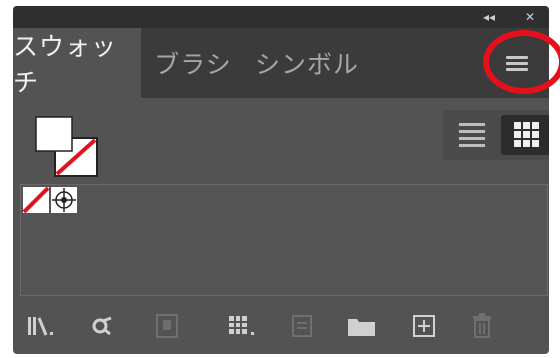 Image resolution: width=560 pixels, height=358 pixels. I want to click on delete-swatch-button, so click(482, 326).